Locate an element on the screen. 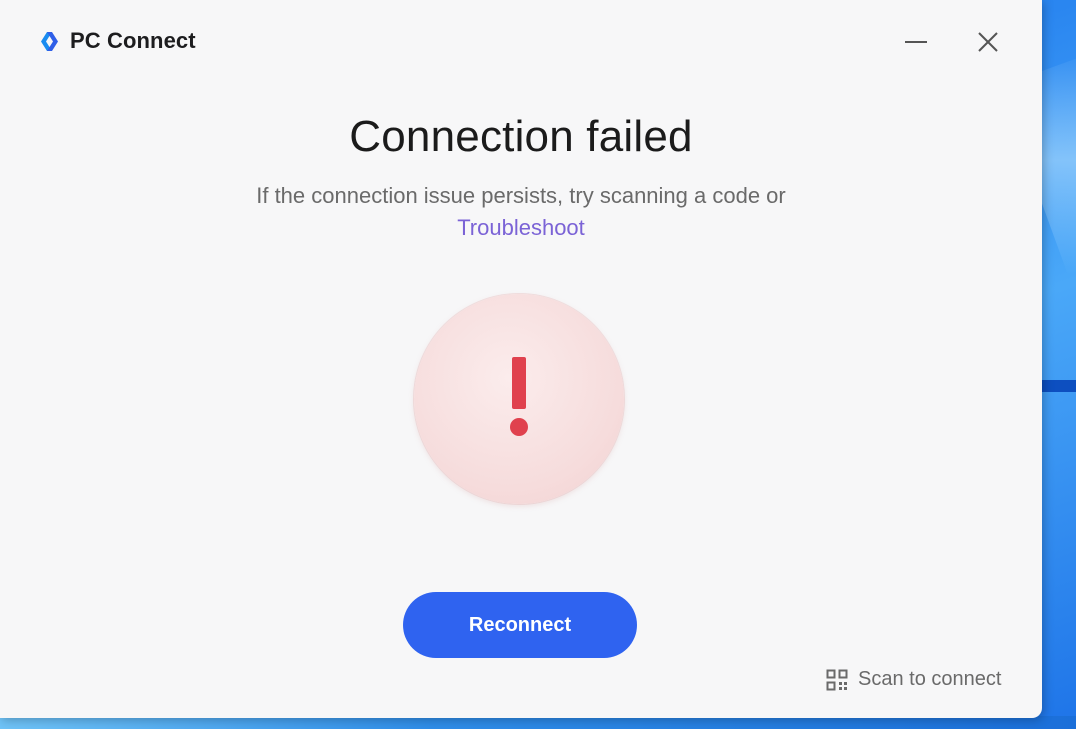 The width and height of the screenshot is (1076, 729). wallpaper-band is located at coordinates (1058, 386).